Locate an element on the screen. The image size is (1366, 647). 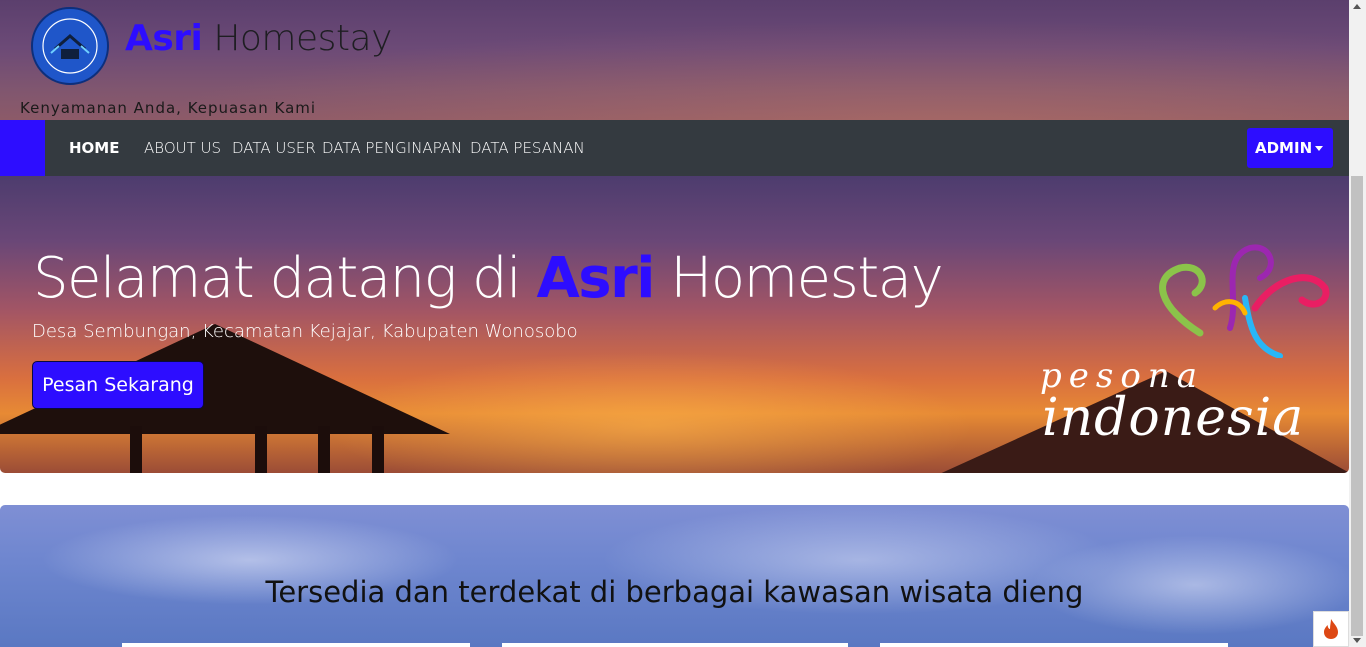
scroll-up-arrow-icon is located at coordinates (1357, 6).